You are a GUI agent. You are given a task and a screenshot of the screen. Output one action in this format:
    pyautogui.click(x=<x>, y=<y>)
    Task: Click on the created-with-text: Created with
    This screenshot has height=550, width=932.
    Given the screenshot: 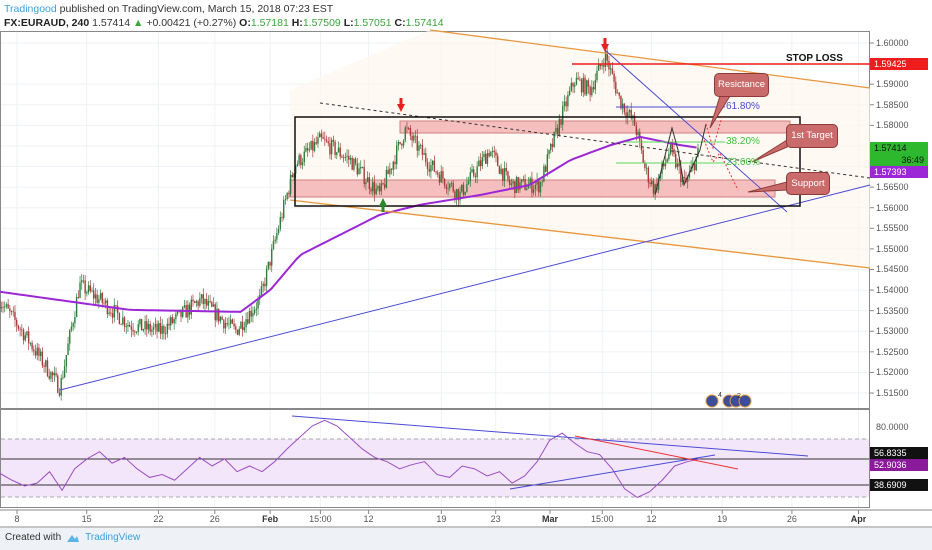 What is the action you would take?
    pyautogui.click(x=33, y=537)
    